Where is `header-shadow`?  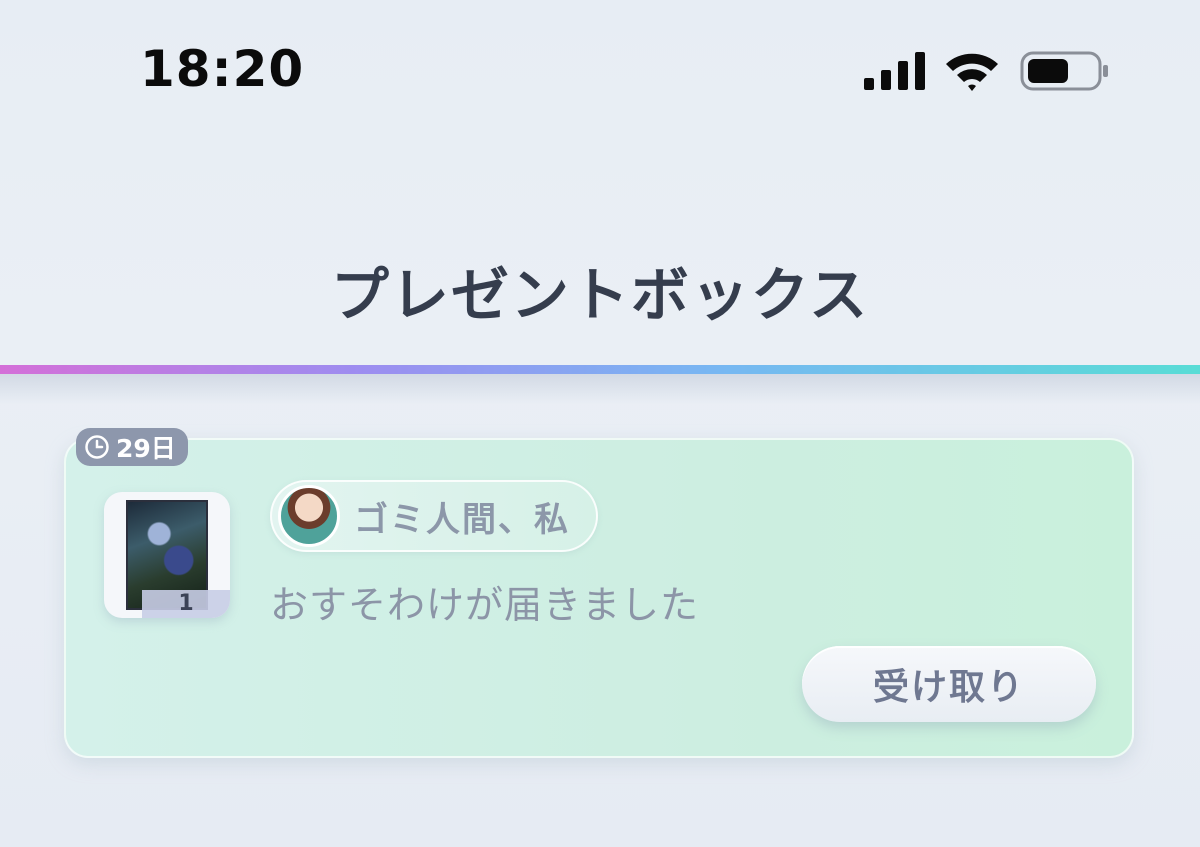
header-shadow is located at coordinates (600, 389).